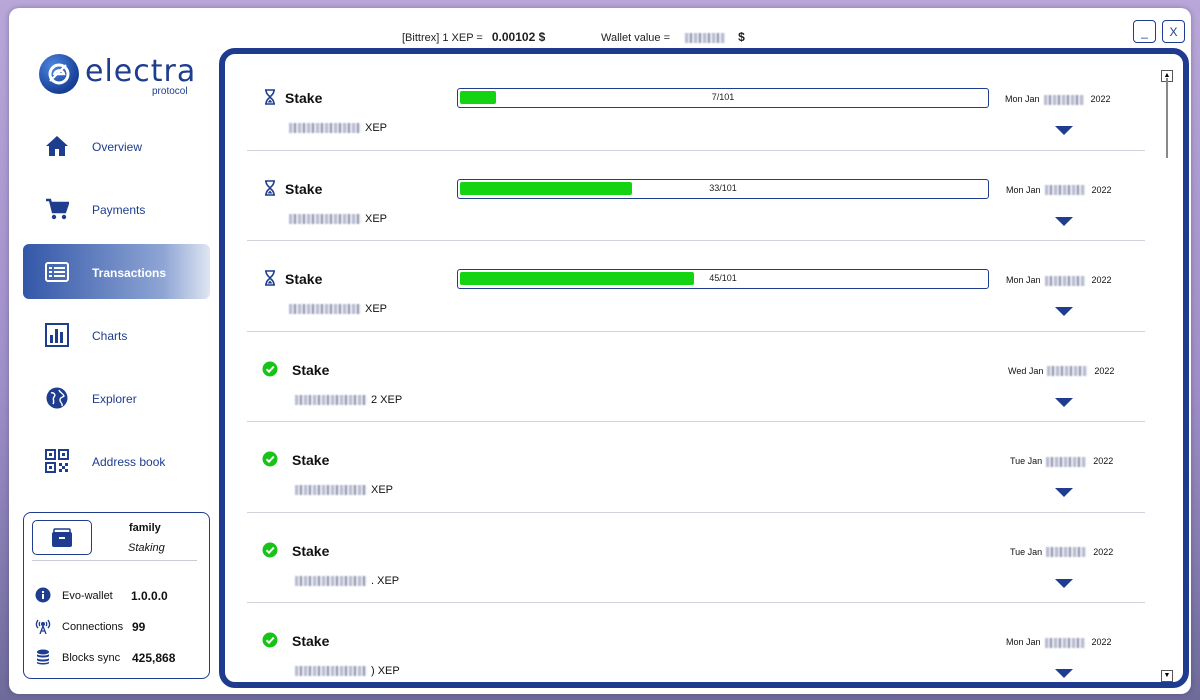 This screenshot has width=1200, height=700. Describe the element at coordinates (696, 377) in the screenshot. I see `transaction-row: Stake 2 XEP Wed Jan 2022` at that location.